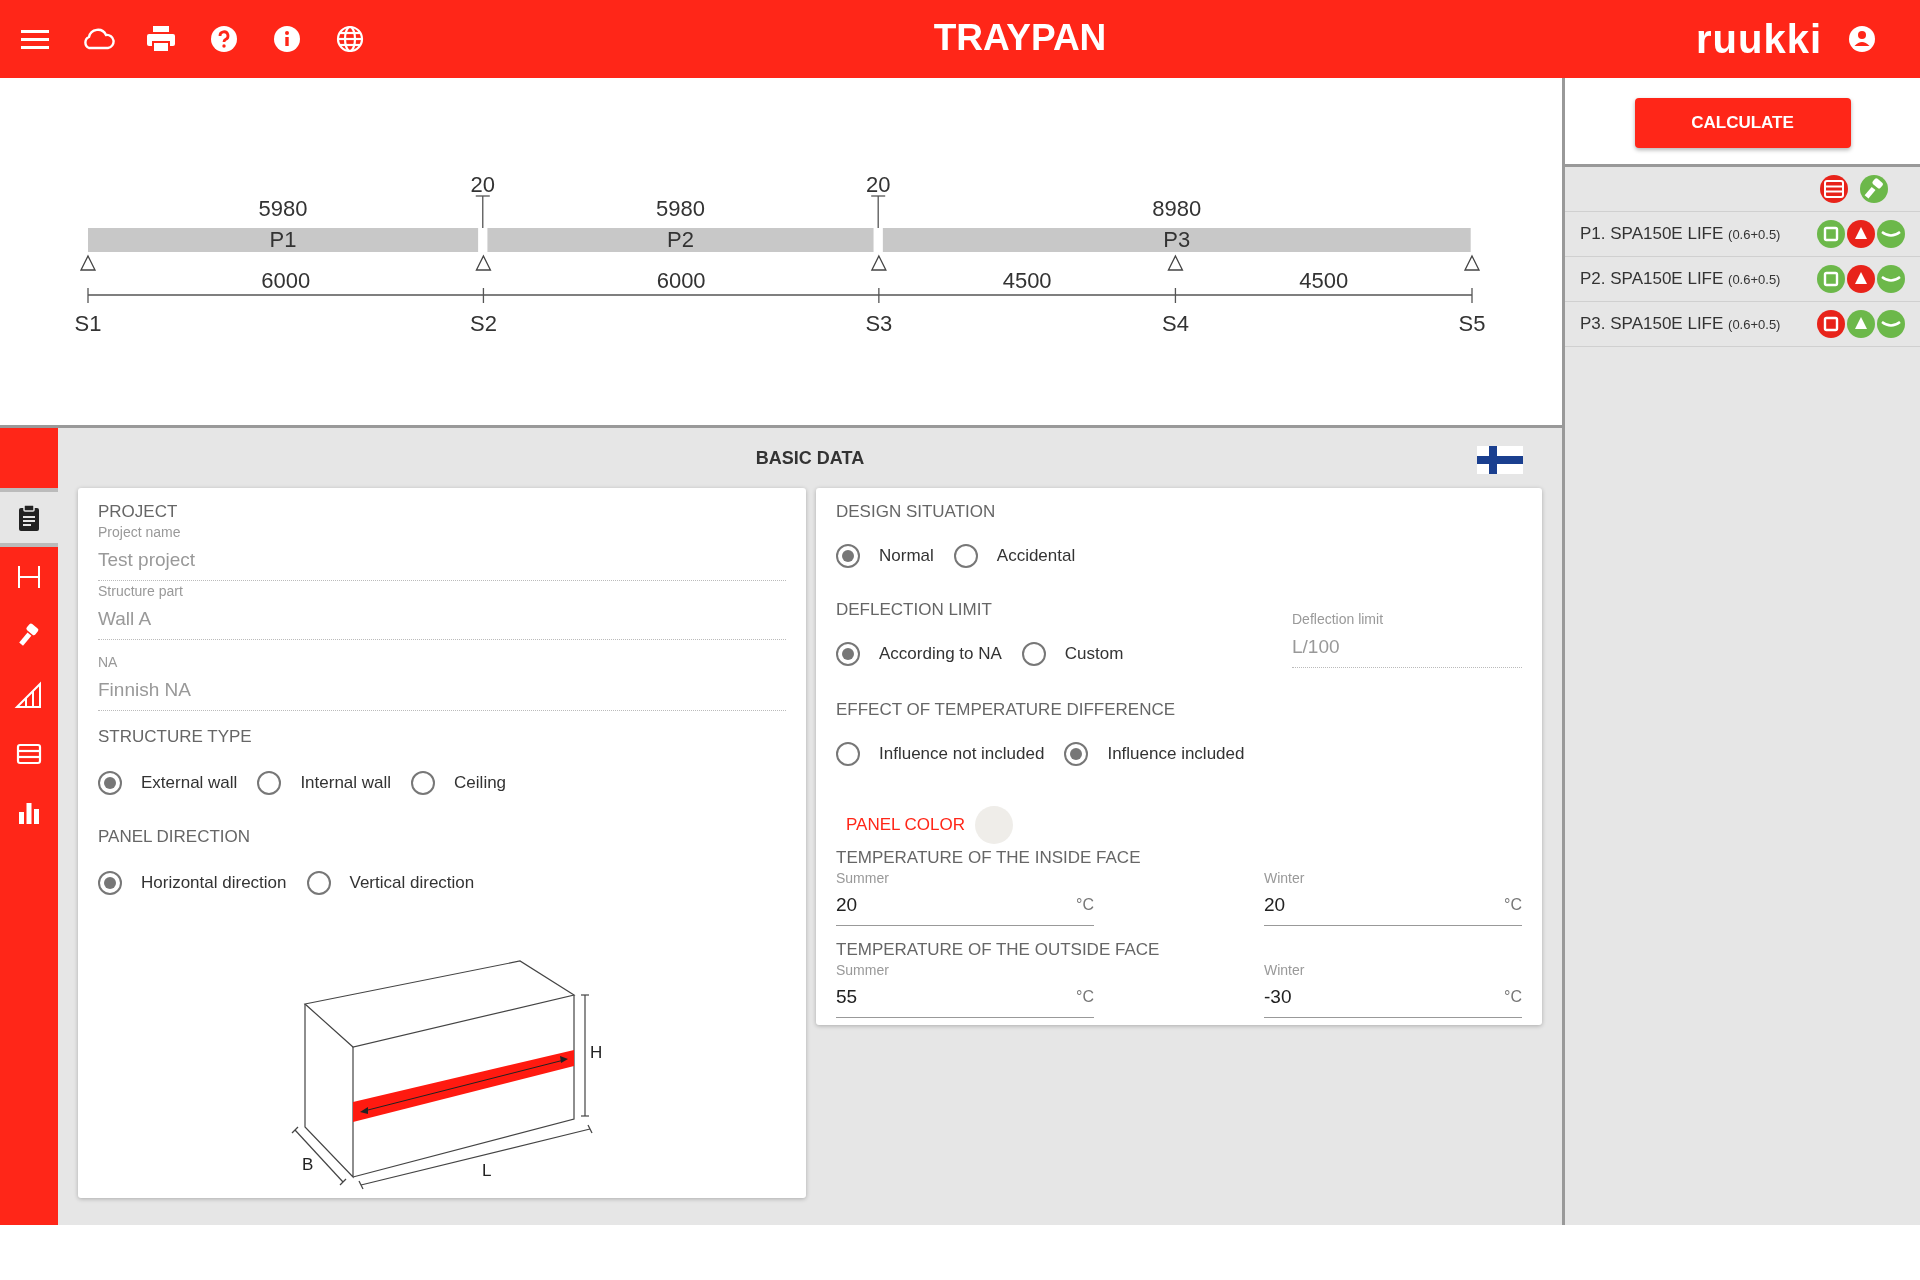 This screenshot has width=1920, height=1280. Describe the element at coordinates (1176, 754) in the screenshot. I see `radio-label: Influence included` at that location.